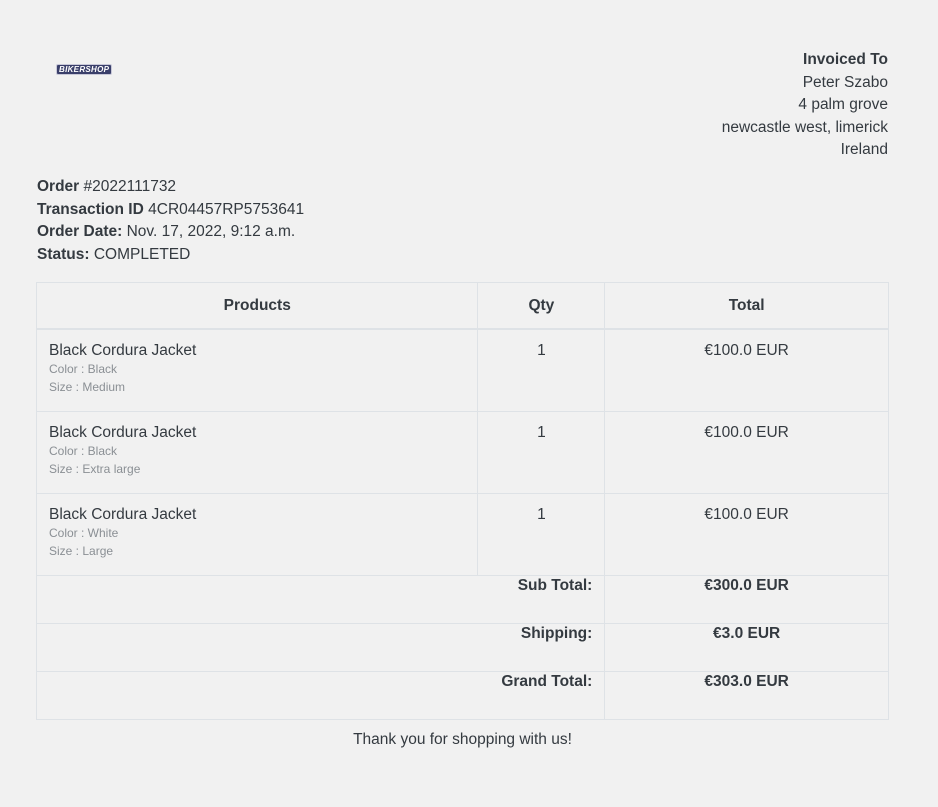  Describe the element at coordinates (845, 82) in the screenshot. I see `customer-name: Peter Szabo` at that location.